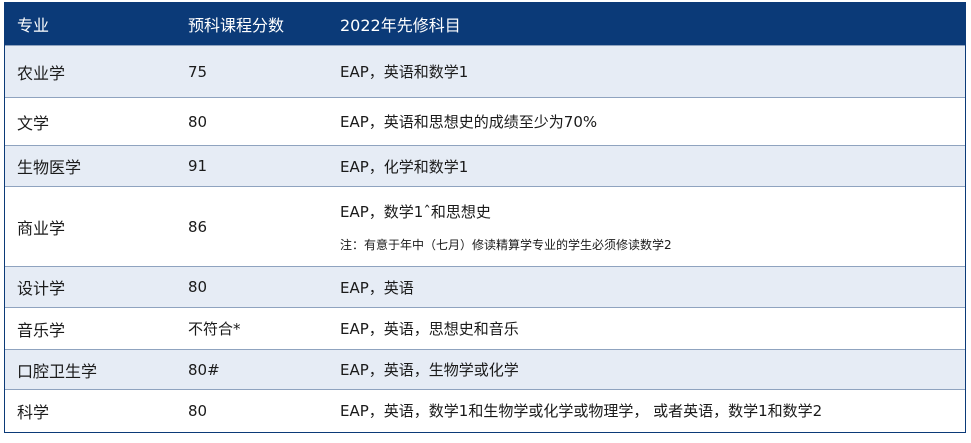 The height and width of the screenshot is (443, 971). I want to click on prereq-cell: EAP，英语，数学1和生物学或化学或物理学， 或者英语，数学1和数学2, so click(646, 410).